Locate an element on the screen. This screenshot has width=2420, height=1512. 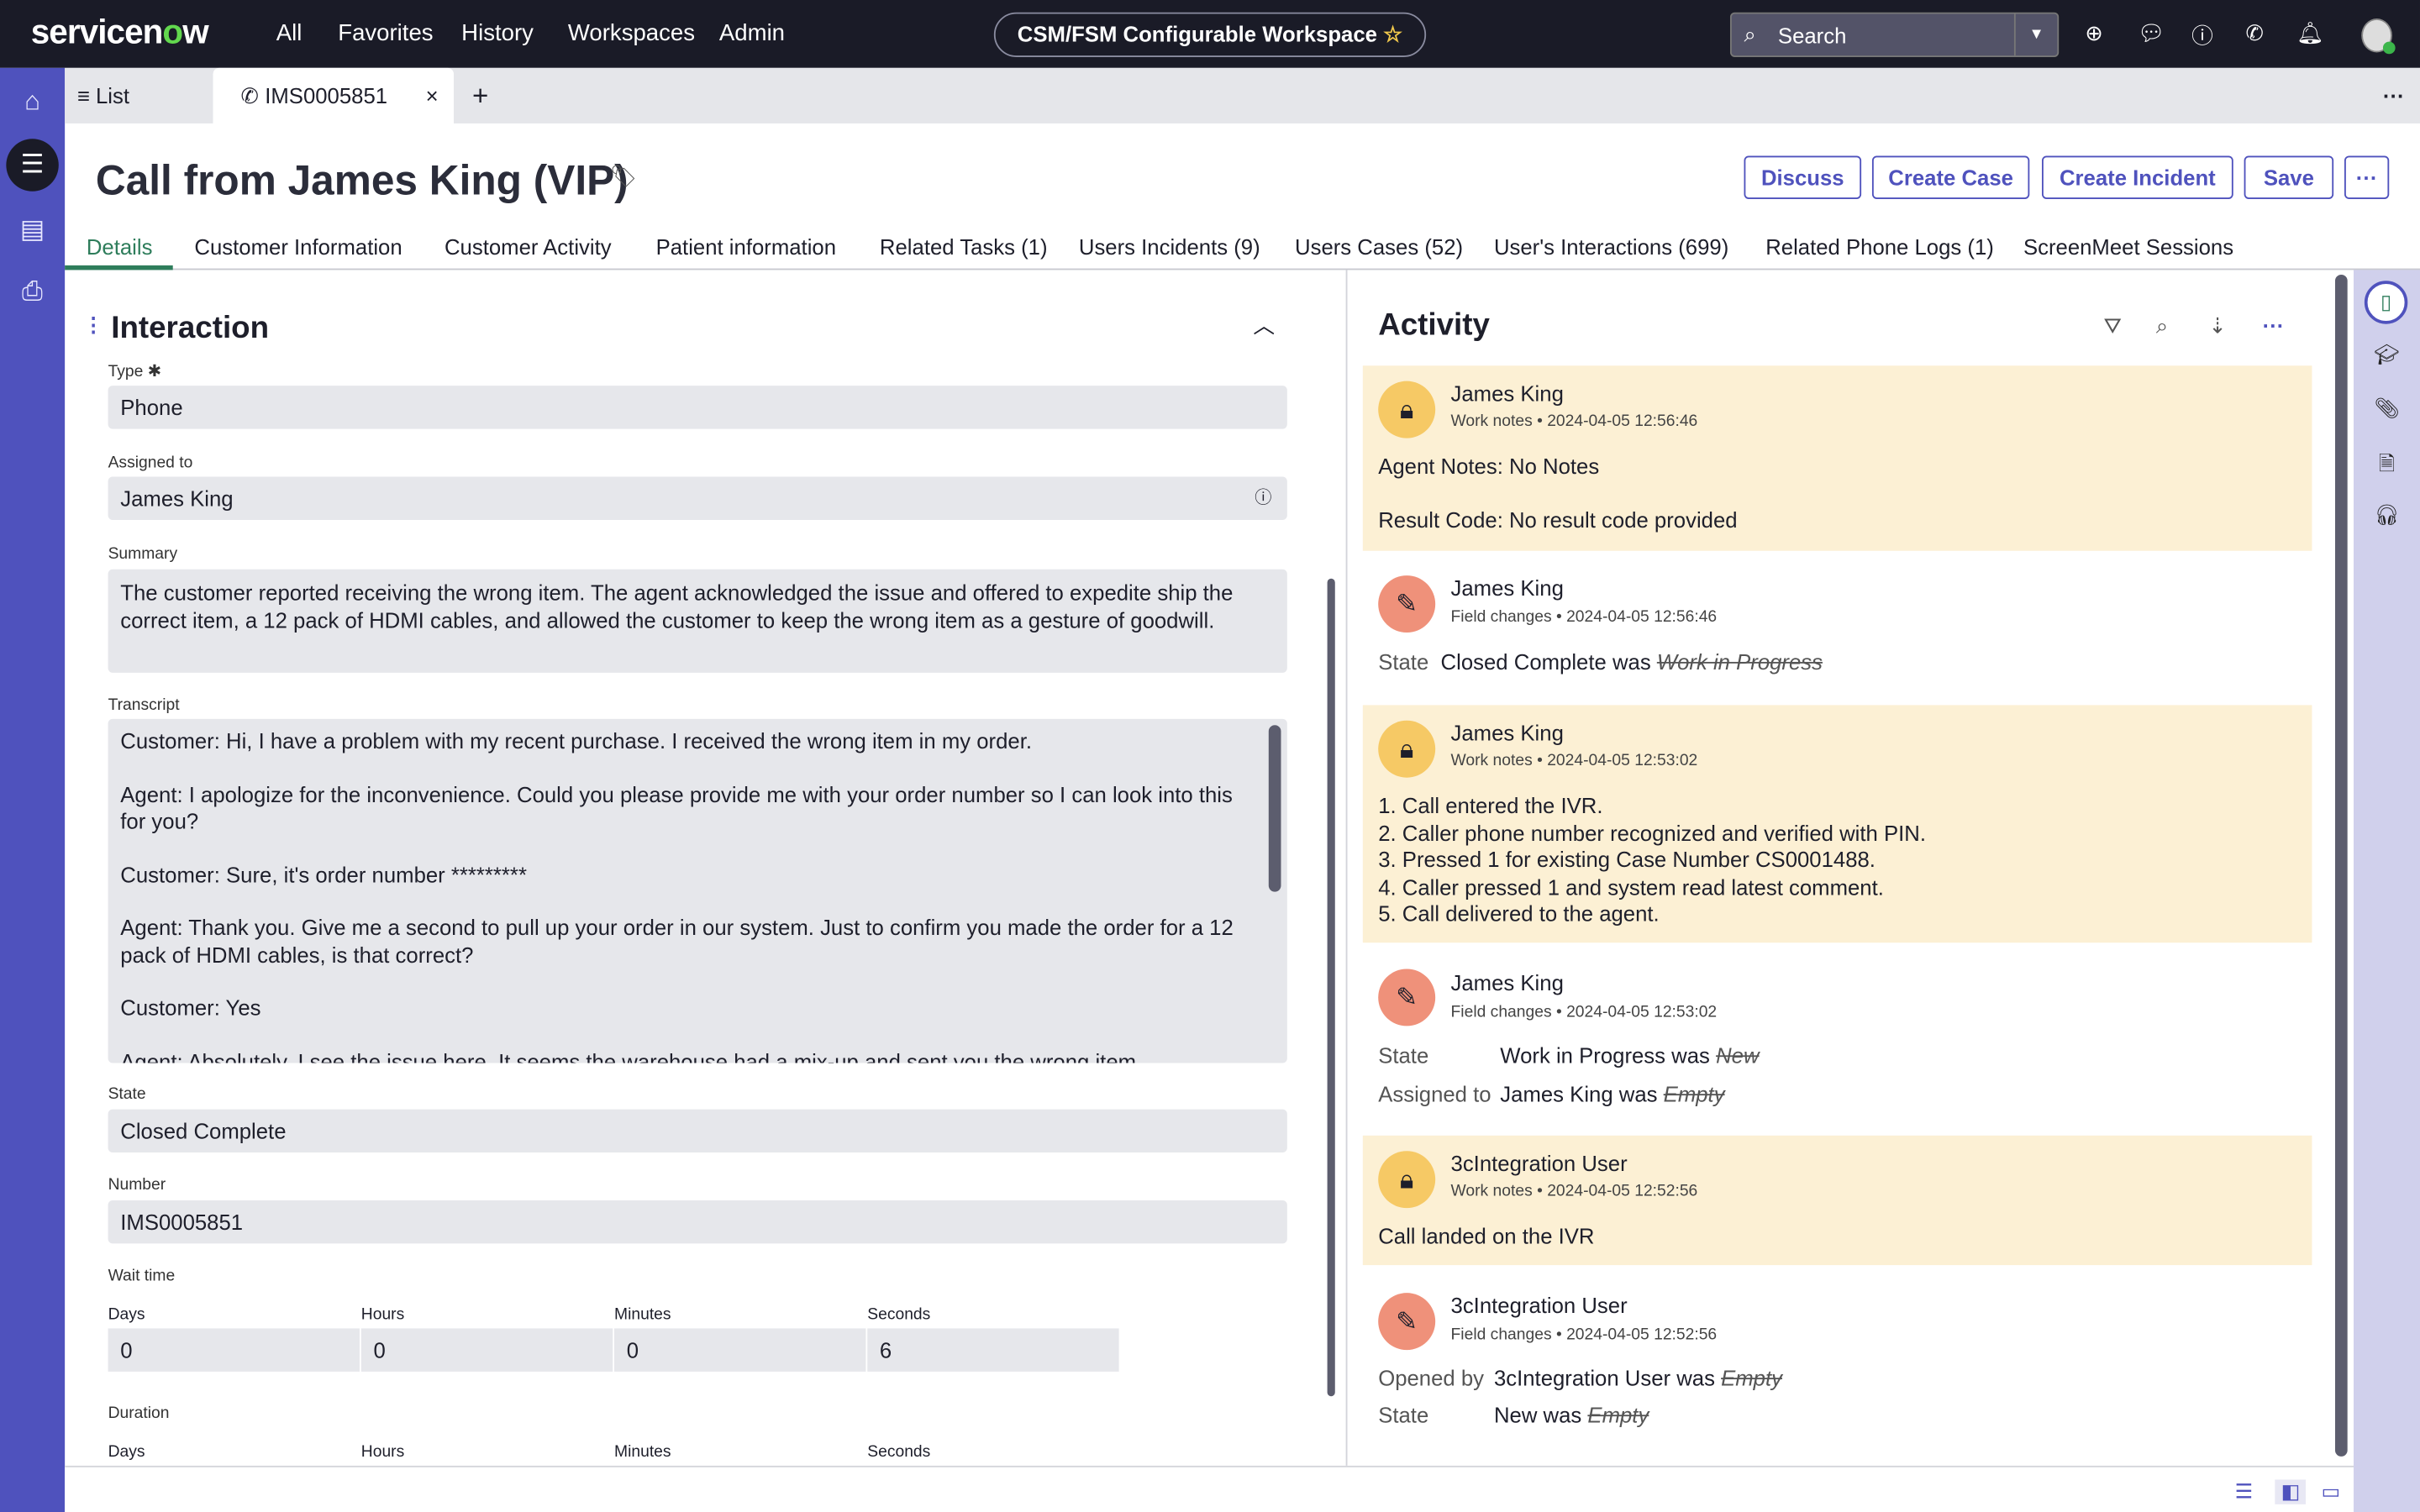
assigned-to-label: Assigned to is located at coordinates (150, 463).